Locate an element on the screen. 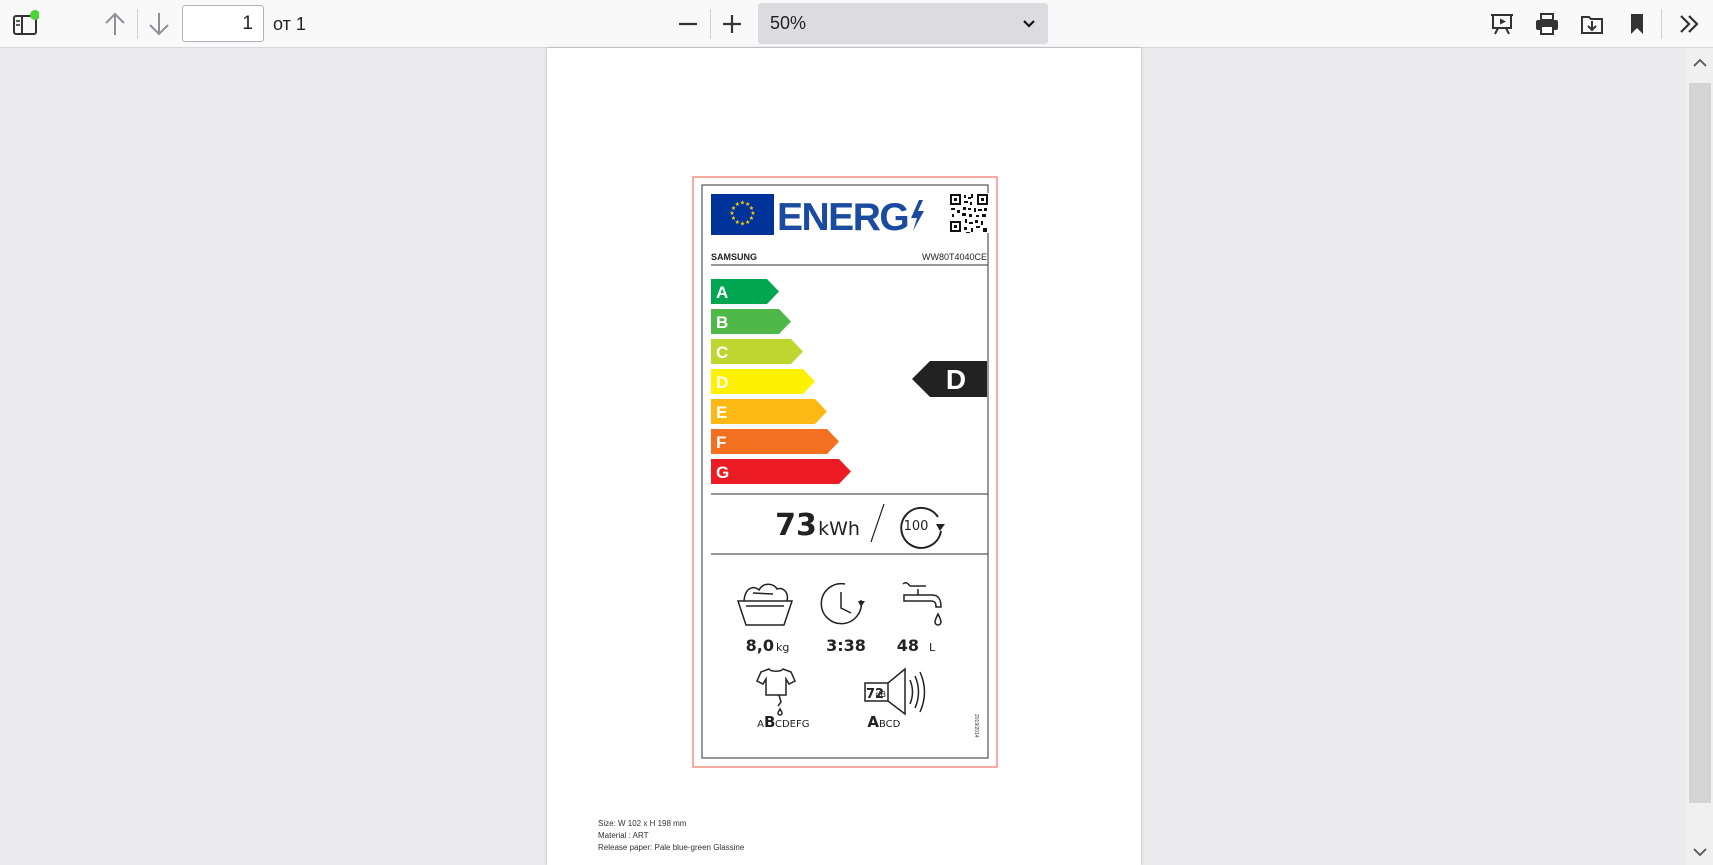 This screenshot has width=1713, height=865. next-page-button is located at coordinates (159, 24).